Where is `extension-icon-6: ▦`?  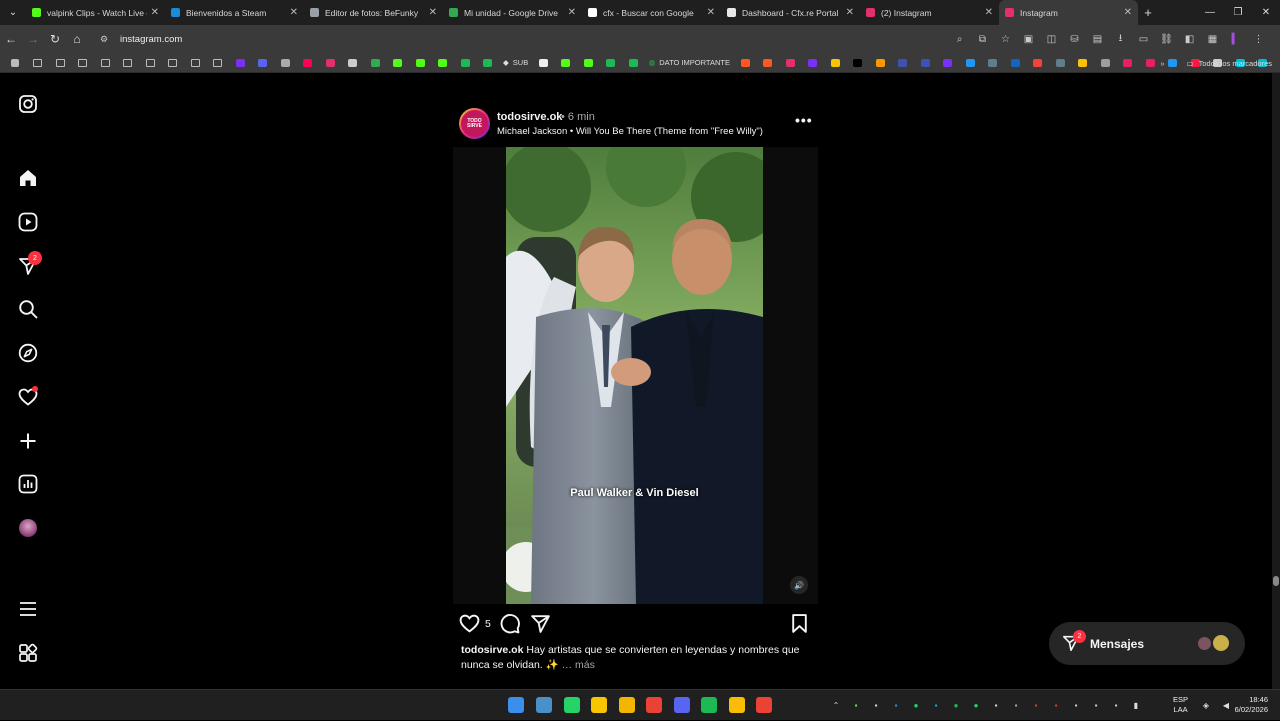 extension-icon-6: ▦ is located at coordinates (1212, 39).